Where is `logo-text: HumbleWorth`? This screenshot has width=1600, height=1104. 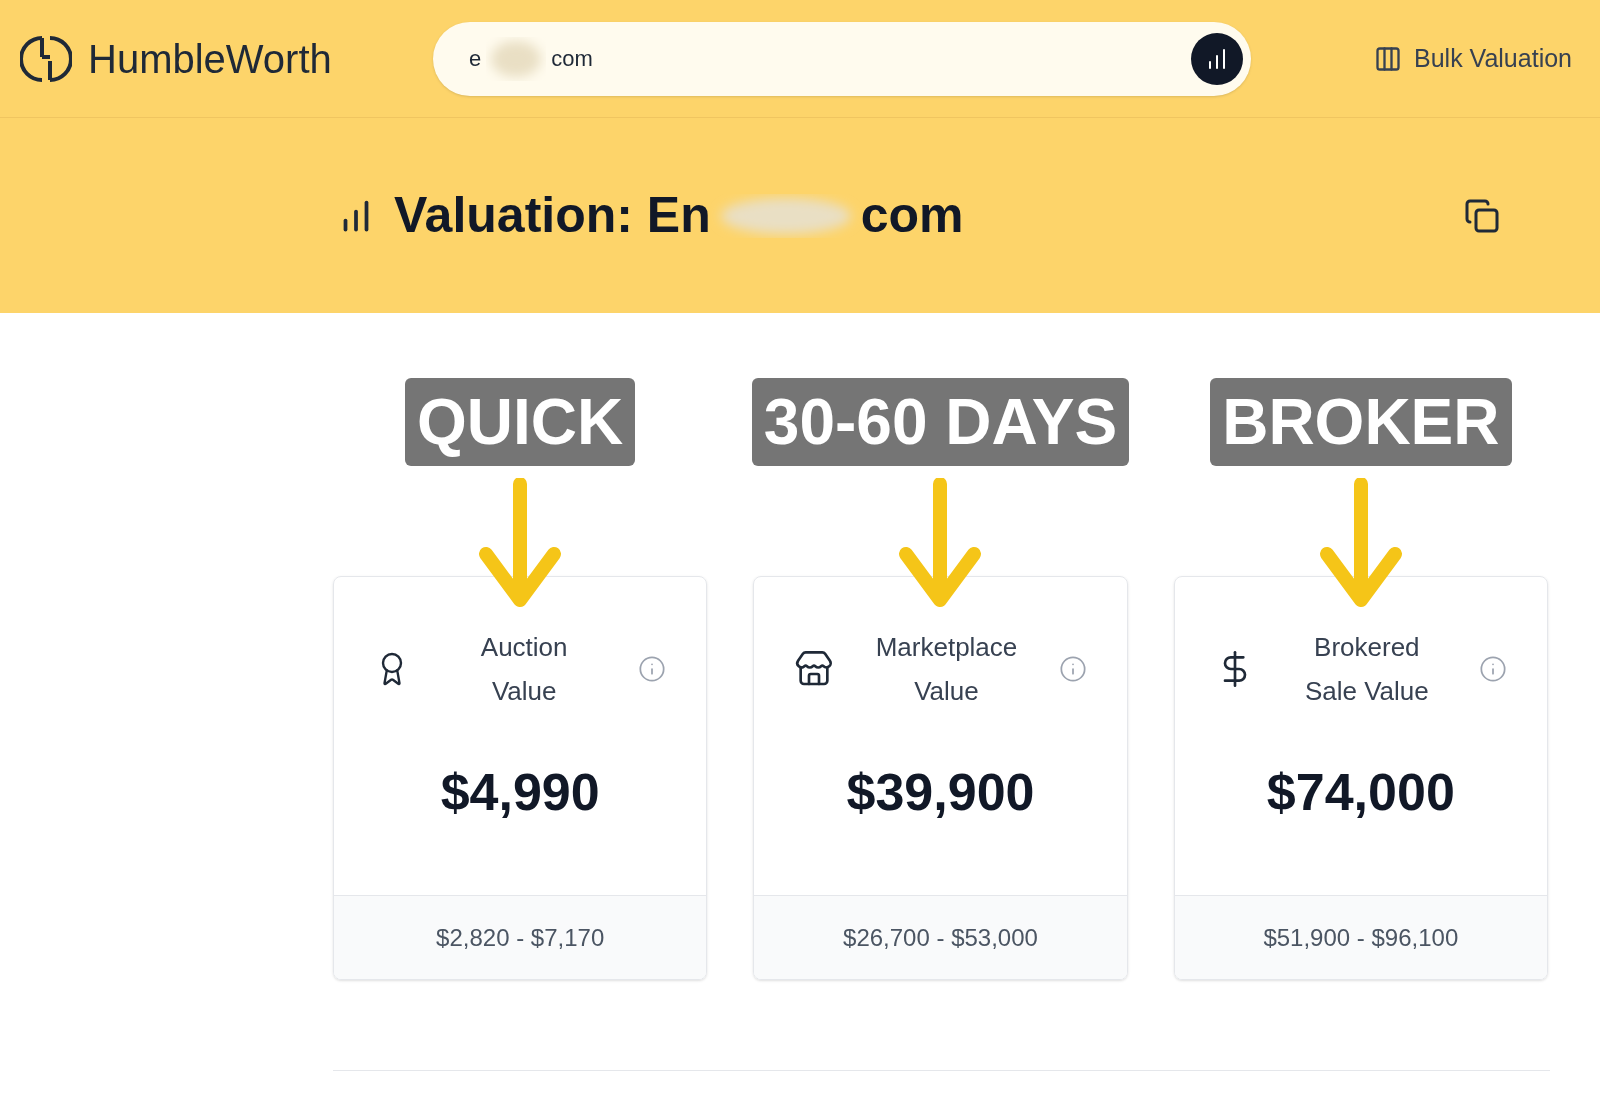
logo-text: HumbleWorth is located at coordinates (210, 59).